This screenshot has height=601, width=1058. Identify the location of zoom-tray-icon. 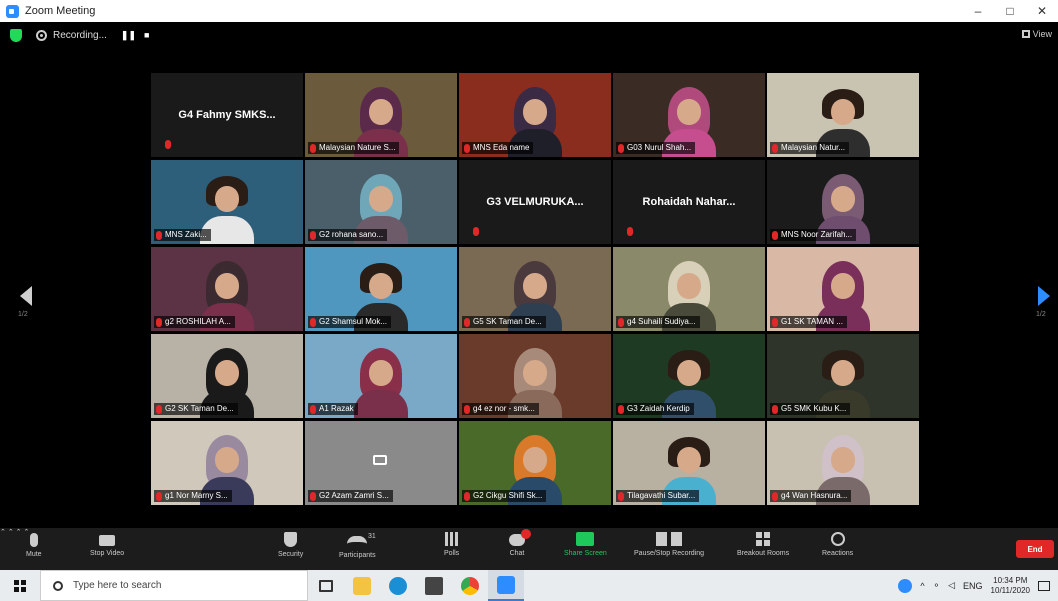
(905, 585).